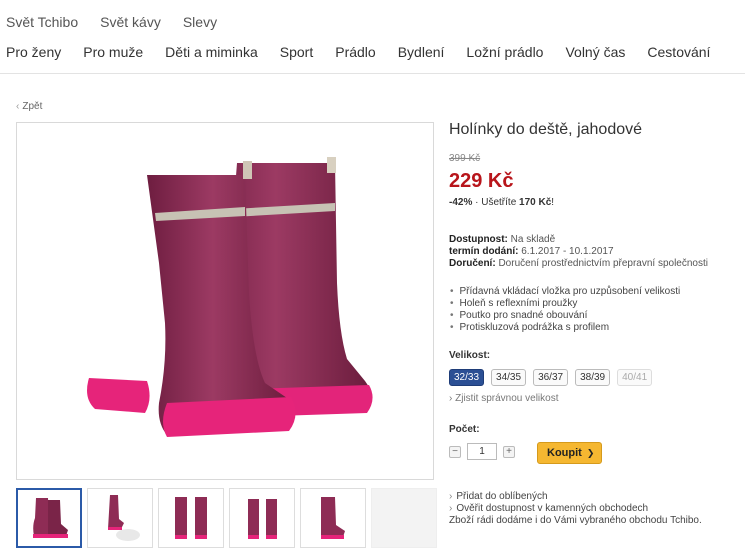 The width and height of the screenshot is (745, 560). What do you see at coordinates (509, 451) in the screenshot?
I see `quantity-plus-button: +` at bounding box center [509, 451].